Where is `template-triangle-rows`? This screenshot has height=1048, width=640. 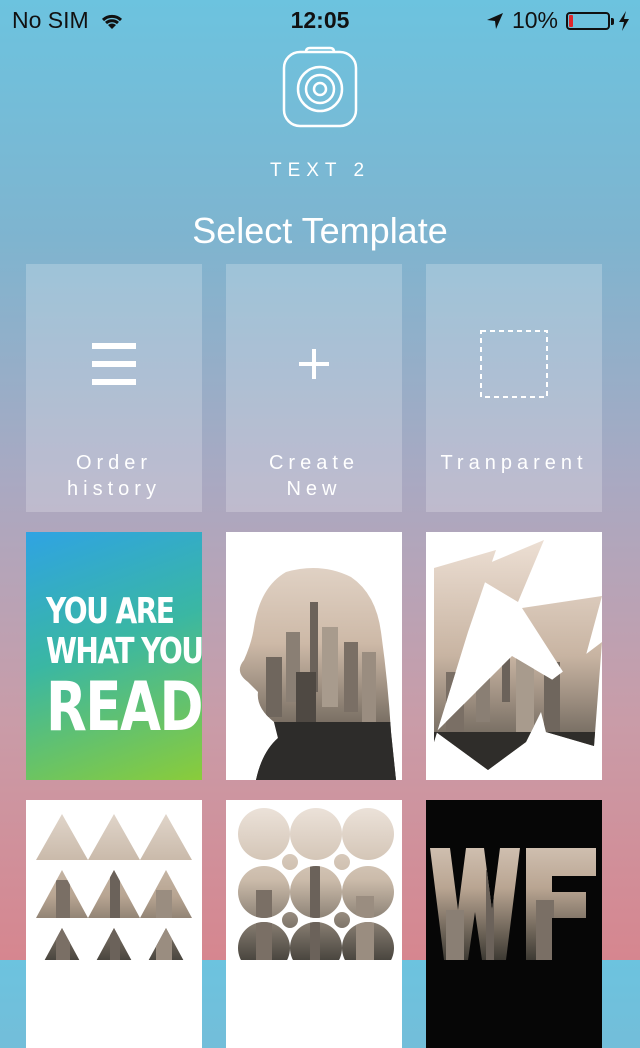 template-triangle-rows is located at coordinates (114, 924).